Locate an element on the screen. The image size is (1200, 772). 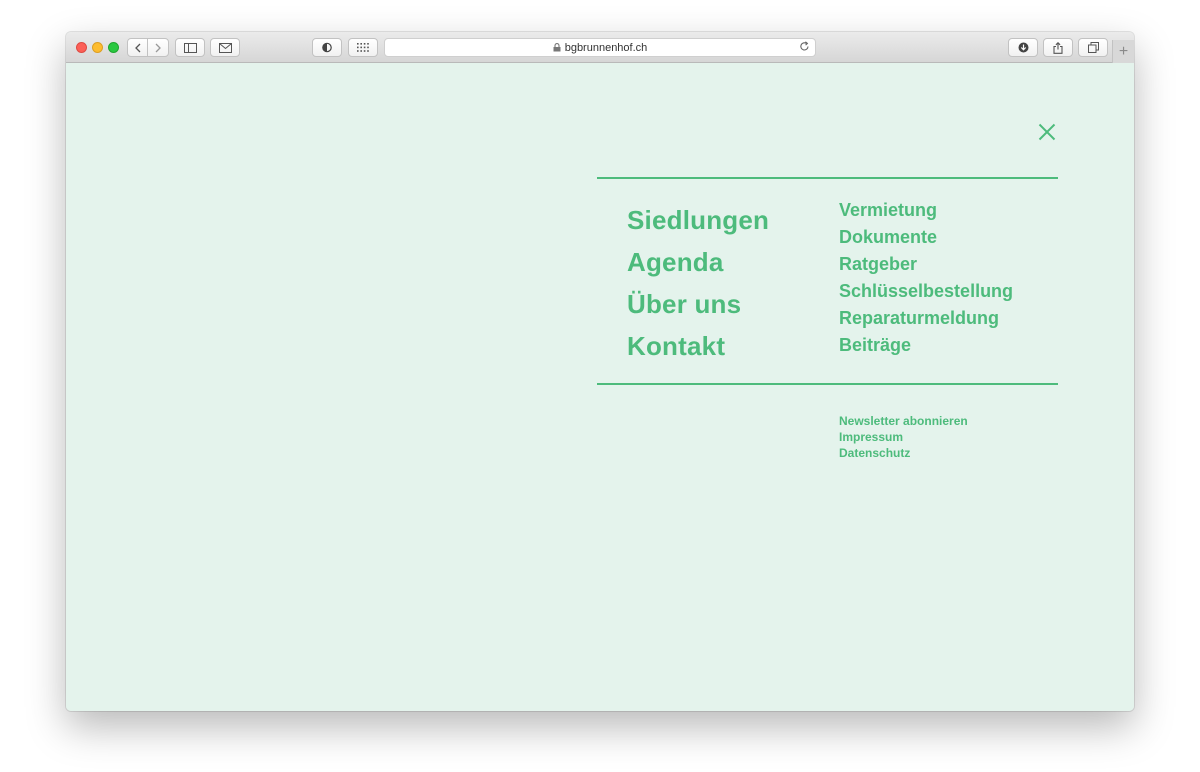
grid-icon is located at coordinates (363, 47).